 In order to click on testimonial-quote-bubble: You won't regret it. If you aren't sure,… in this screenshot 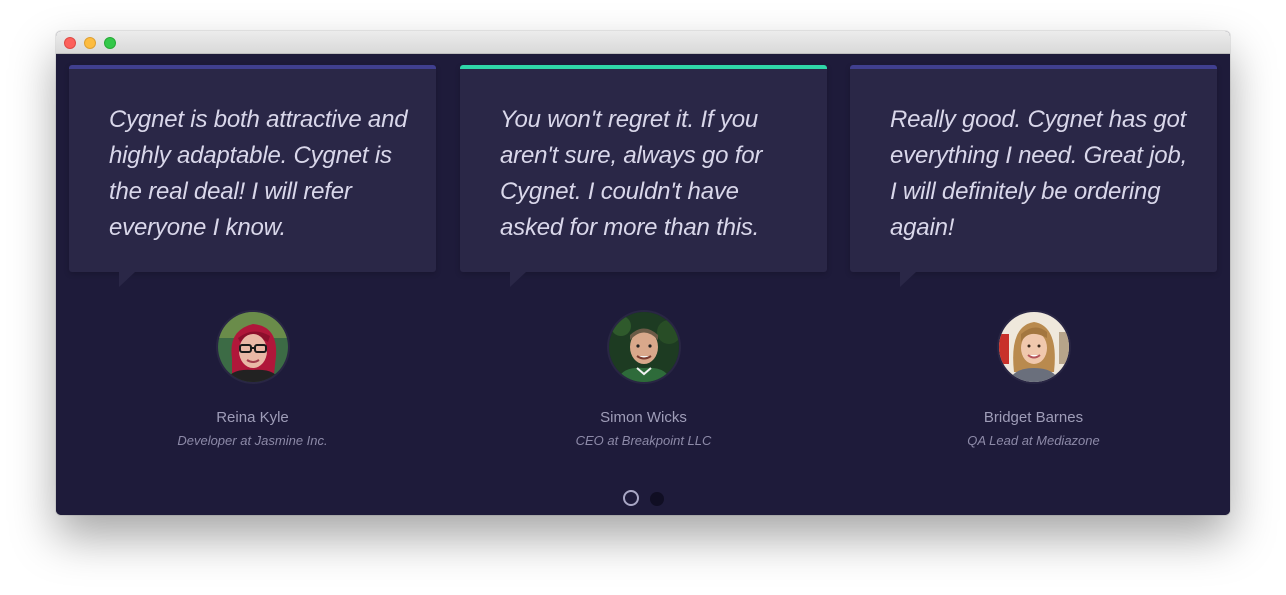, I will do `click(643, 176)`.